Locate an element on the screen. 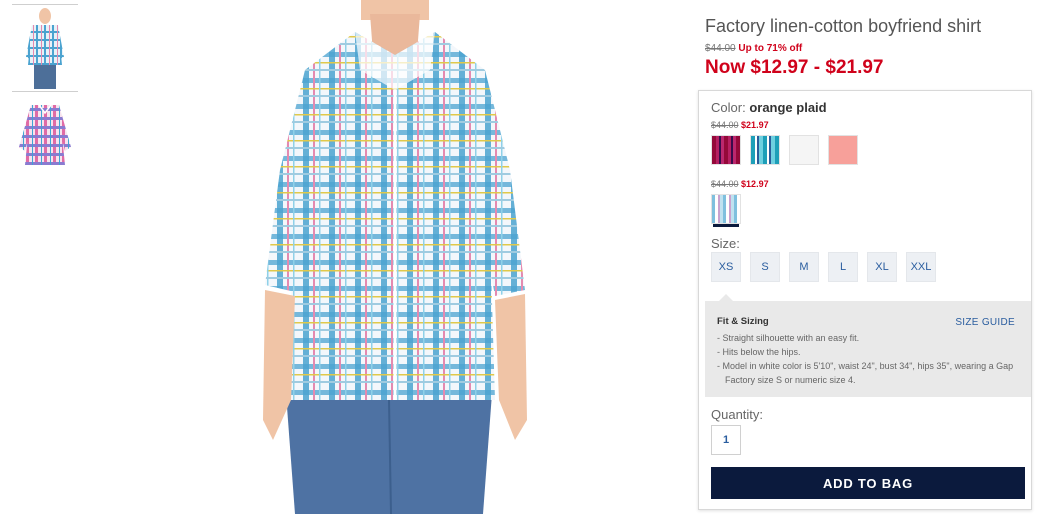 The width and height of the screenshot is (1037, 514). size-guide-link: SIZE GUIDE is located at coordinates (985, 322).